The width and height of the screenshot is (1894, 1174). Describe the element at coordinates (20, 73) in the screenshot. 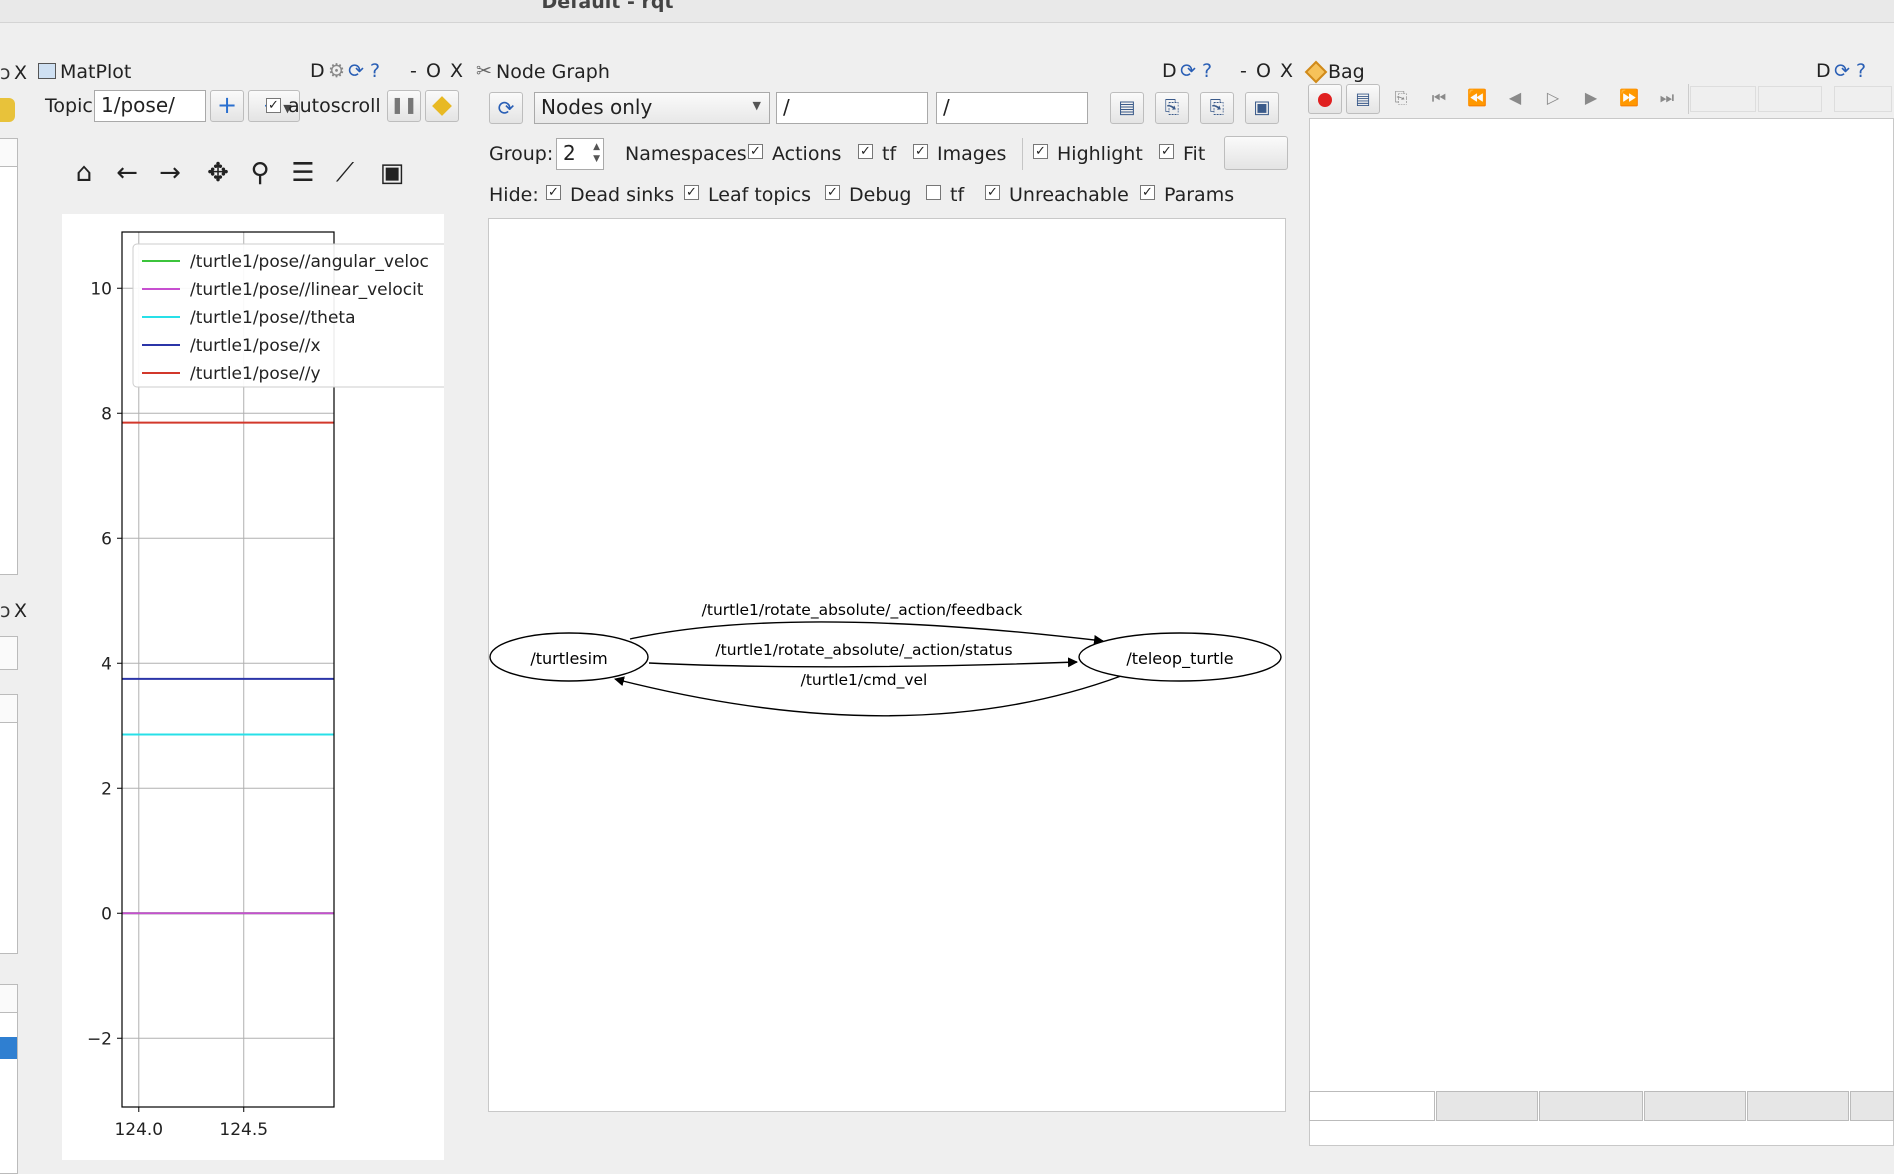

I see `left-dock-close-button: X` at that location.